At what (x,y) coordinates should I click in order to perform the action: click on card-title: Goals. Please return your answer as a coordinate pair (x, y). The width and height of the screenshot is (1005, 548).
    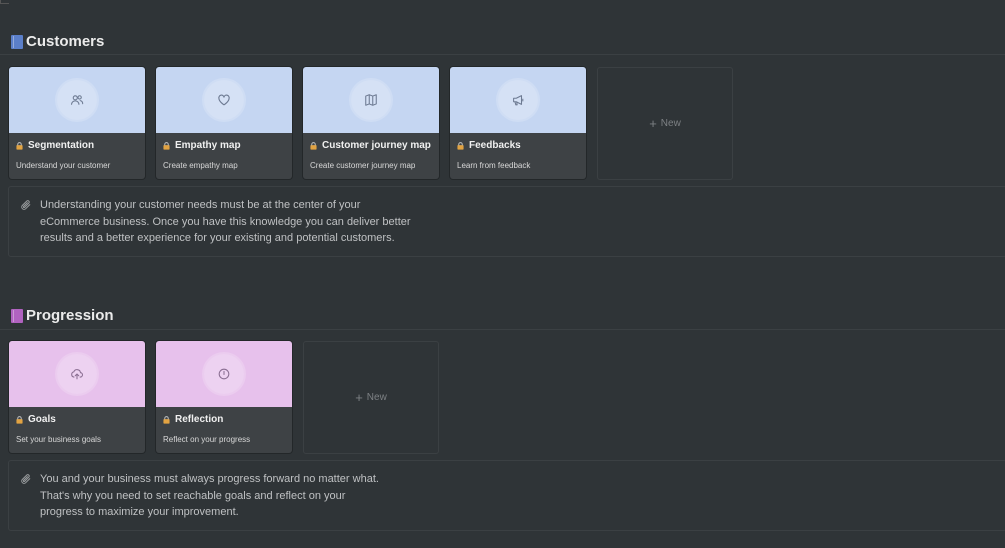
    Looking at the image, I should click on (36, 419).